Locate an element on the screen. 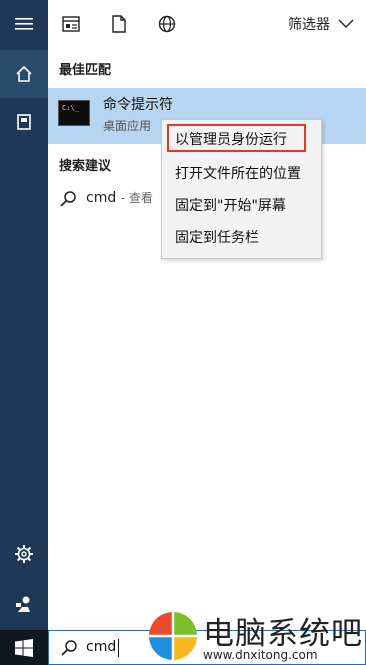  menu-item-pin-to-taskbar: 固定到任务栏 is located at coordinates (217, 237).